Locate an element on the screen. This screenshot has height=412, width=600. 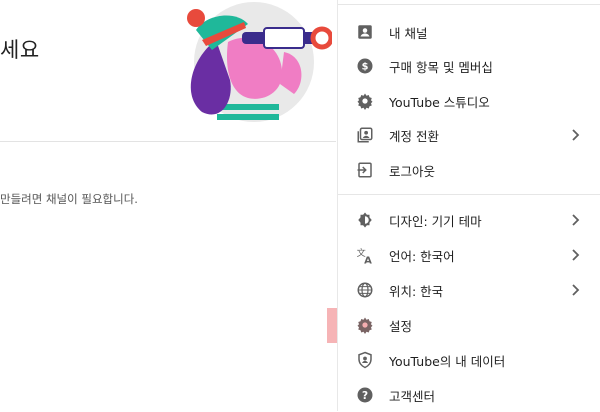
menu-item-label: 로그아웃 is located at coordinates (412, 171).